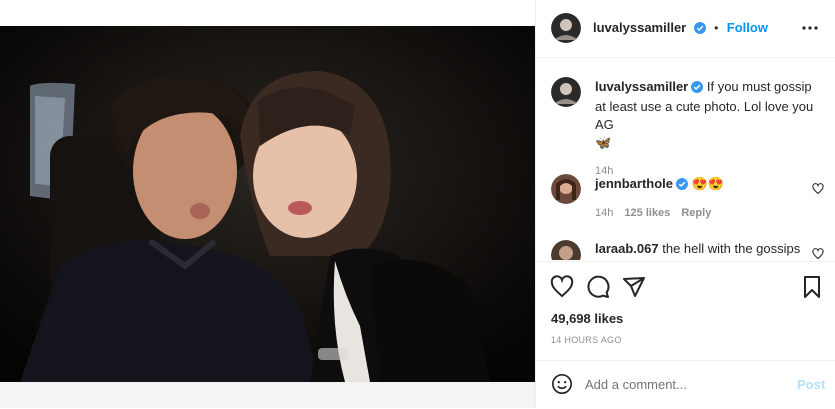 This screenshot has height=409, width=835. I want to click on likes-count: 49,698 likes, so click(587, 318).